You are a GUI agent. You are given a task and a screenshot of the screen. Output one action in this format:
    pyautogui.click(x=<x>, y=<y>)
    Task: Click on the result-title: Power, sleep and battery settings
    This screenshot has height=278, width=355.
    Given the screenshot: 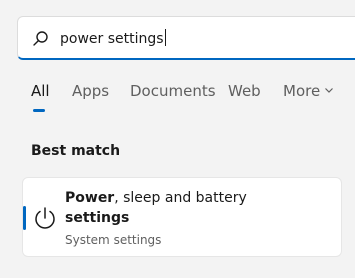 What is the action you would take?
    pyautogui.click(x=175, y=208)
    